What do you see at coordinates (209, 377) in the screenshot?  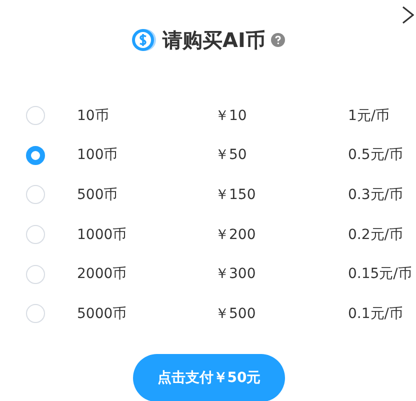 I see `pay-button: 点击支付￥50元` at bounding box center [209, 377].